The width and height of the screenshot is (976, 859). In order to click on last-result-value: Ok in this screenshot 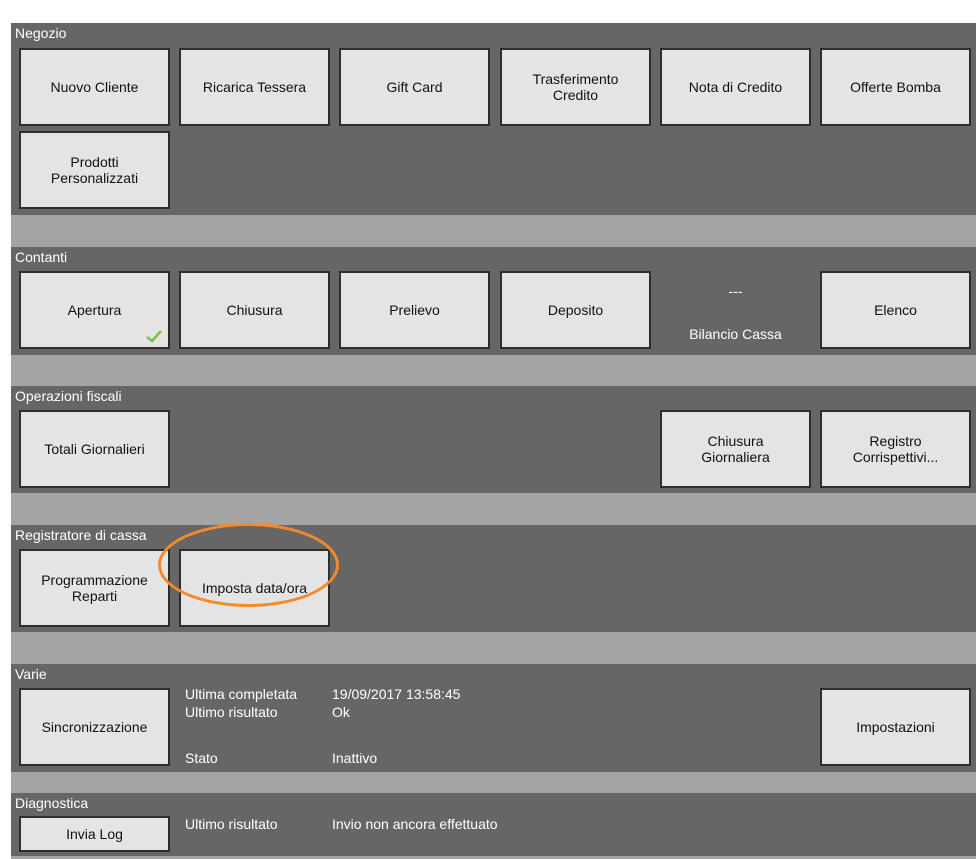, I will do `click(341, 712)`.